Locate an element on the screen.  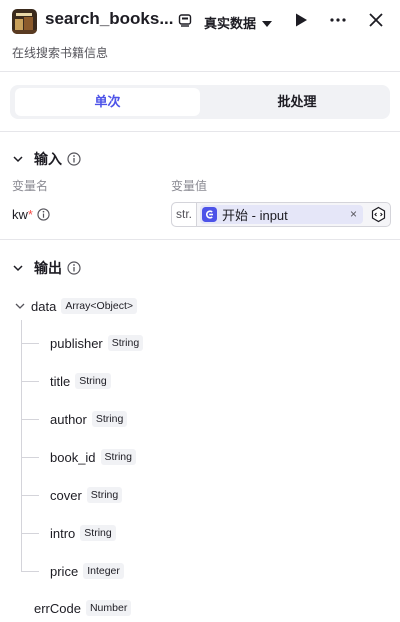
input-section-toggle: 输入 is located at coordinates (46, 159).